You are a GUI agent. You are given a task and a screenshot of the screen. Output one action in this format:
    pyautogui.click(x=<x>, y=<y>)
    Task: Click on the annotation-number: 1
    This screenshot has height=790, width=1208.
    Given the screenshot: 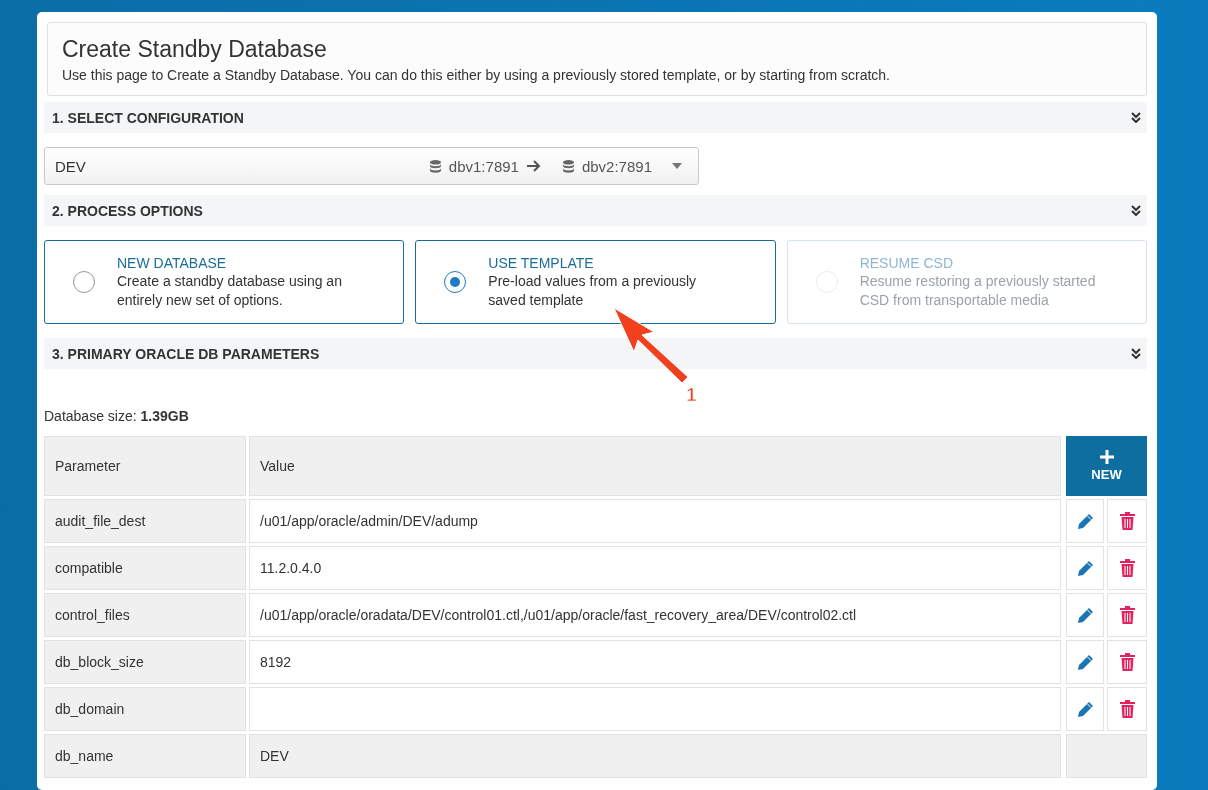 What is the action you would take?
    pyautogui.click(x=691, y=394)
    